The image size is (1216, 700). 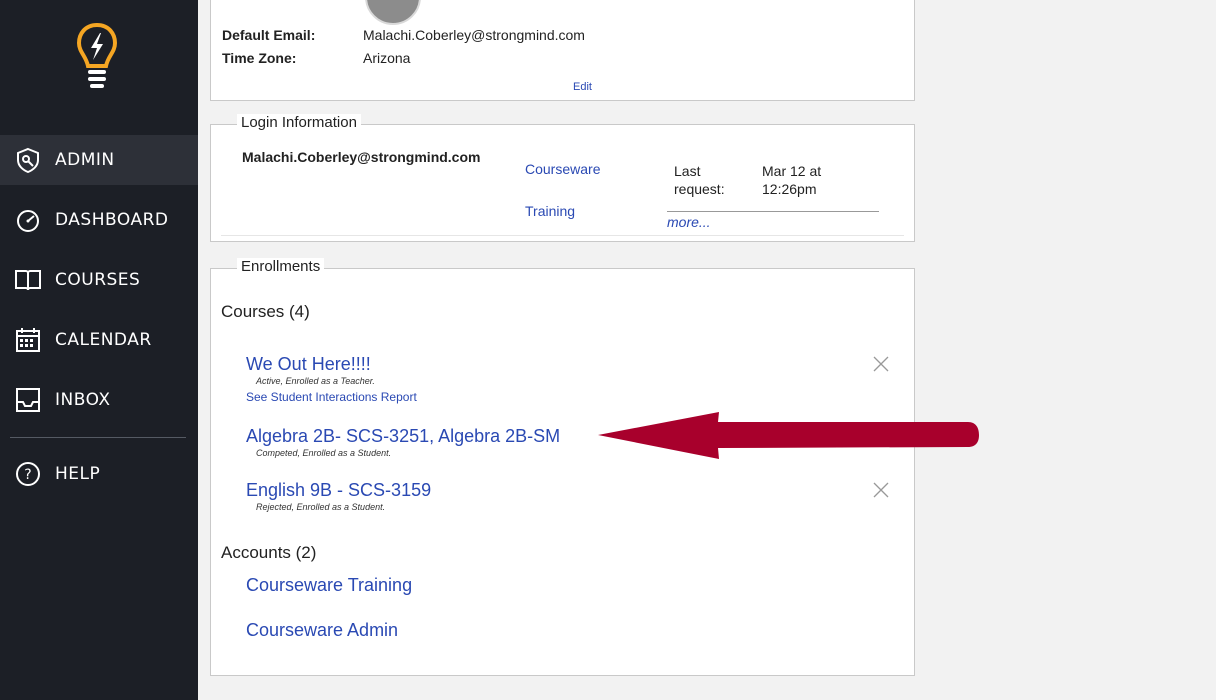 I want to click on course-link-english-9b: English 9B - SCS-3159, so click(x=338, y=490).